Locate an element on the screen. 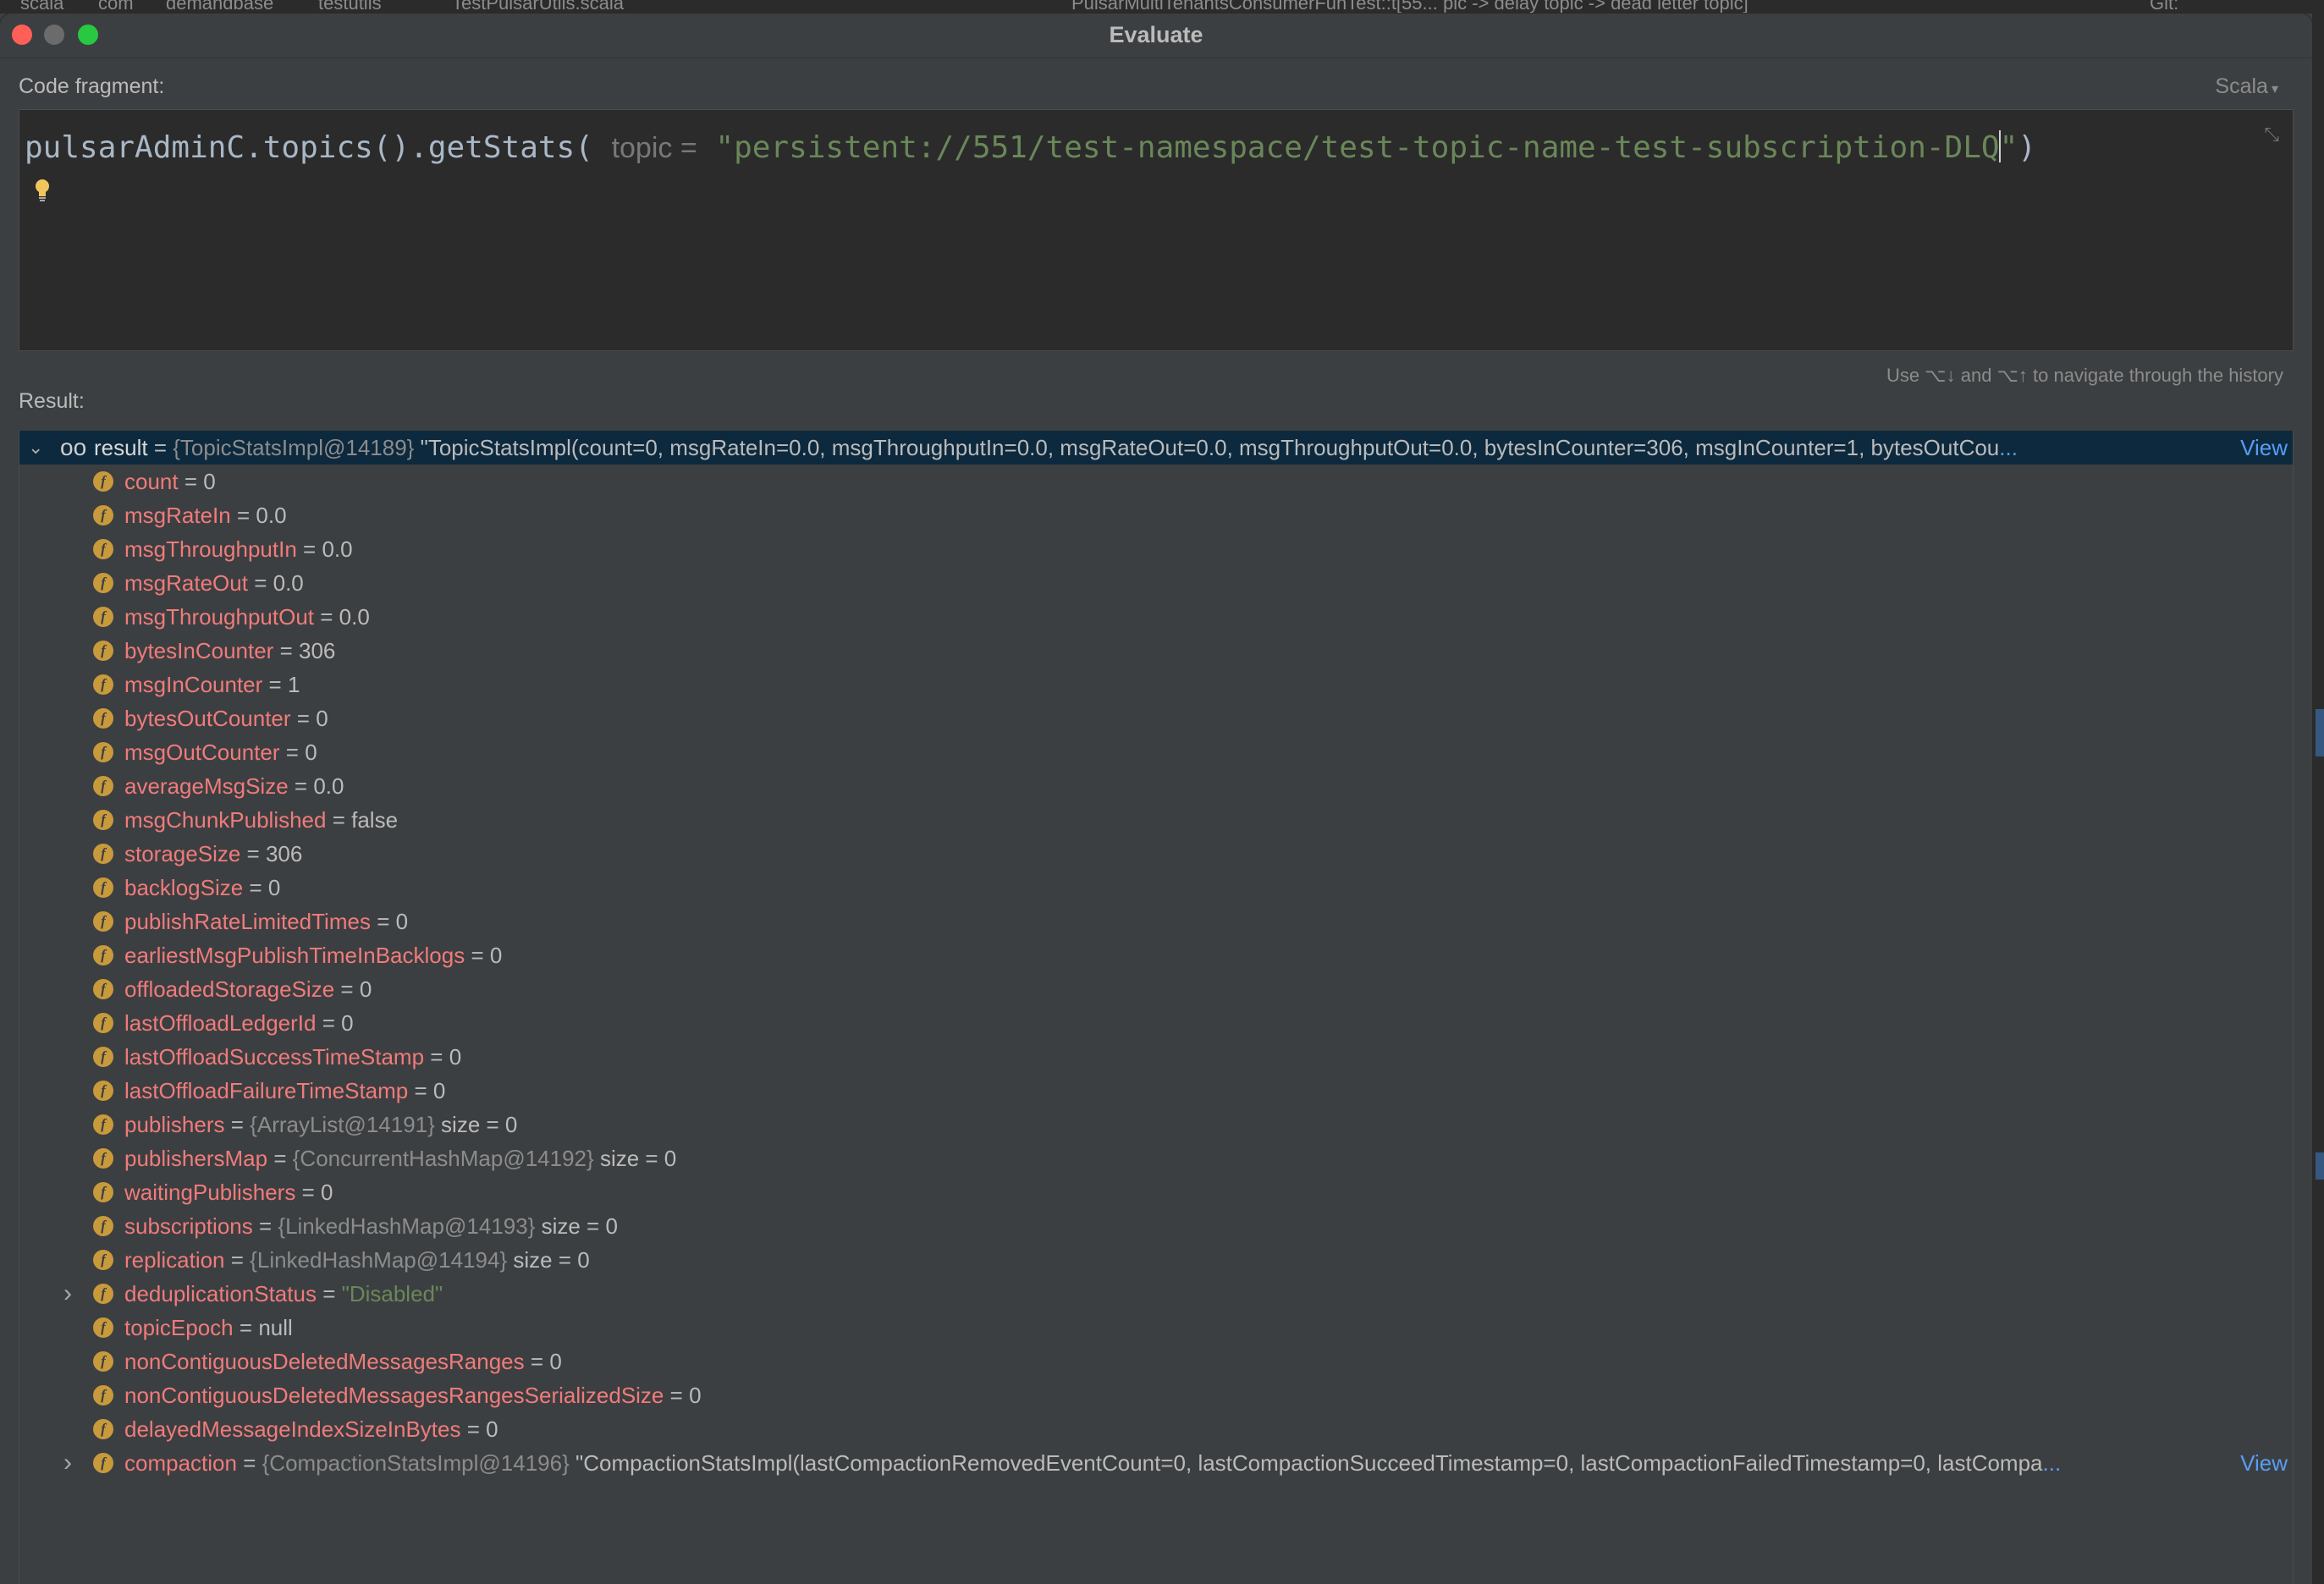 This screenshot has width=2324, height=1584. field-row-msgRateIn: f msgRateIn = 0.0 is located at coordinates (1156, 515).